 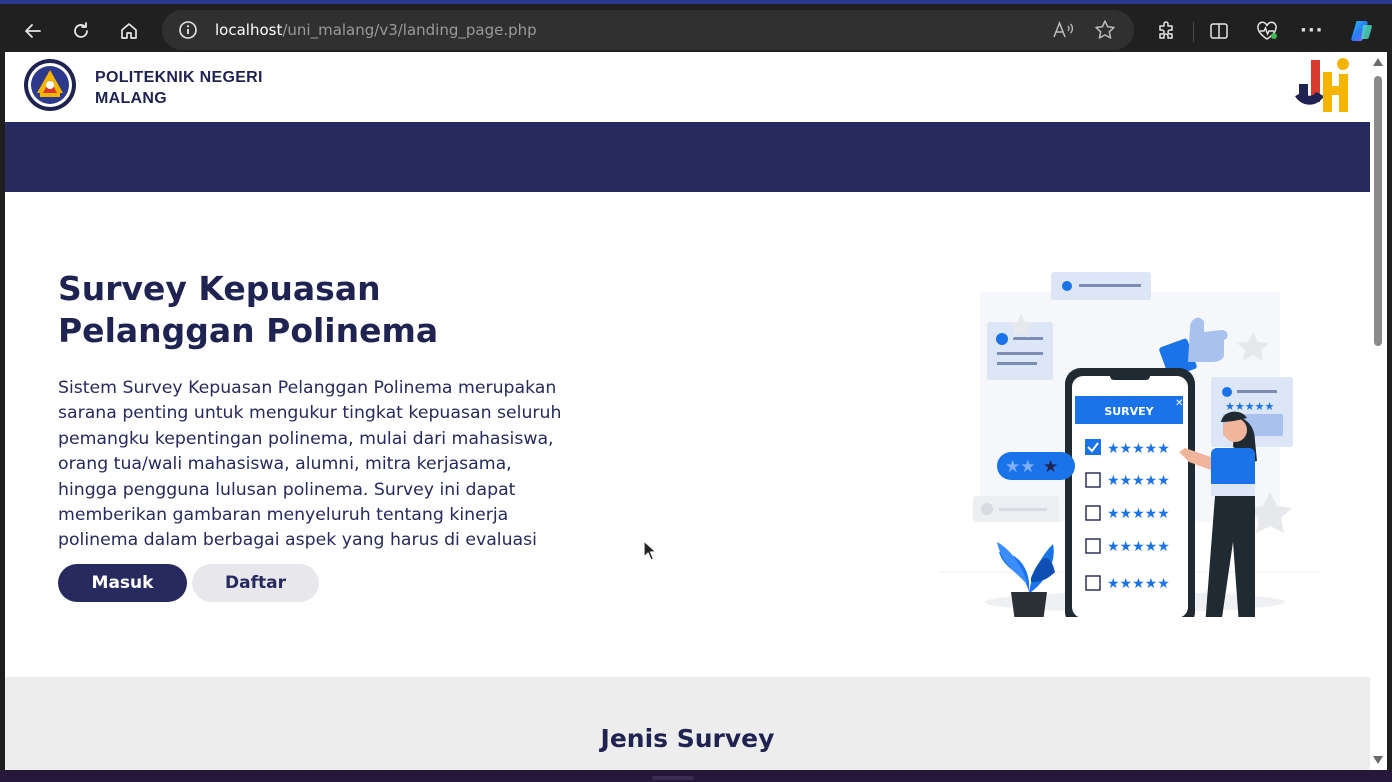 What do you see at coordinates (1378, 411) in the screenshot?
I see `page-scrollbar` at bounding box center [1378, 411].